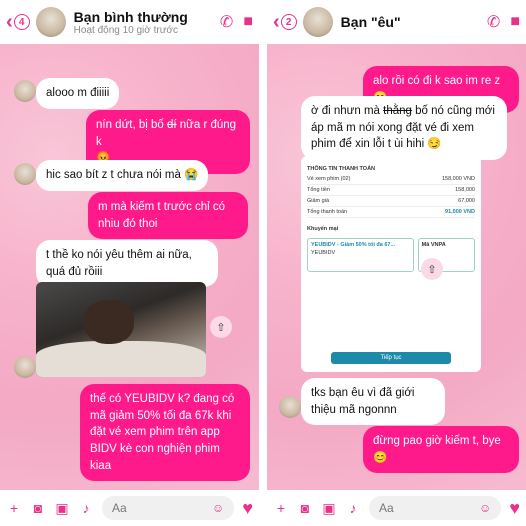  I want to click on panel-divider, so click(263, 263).